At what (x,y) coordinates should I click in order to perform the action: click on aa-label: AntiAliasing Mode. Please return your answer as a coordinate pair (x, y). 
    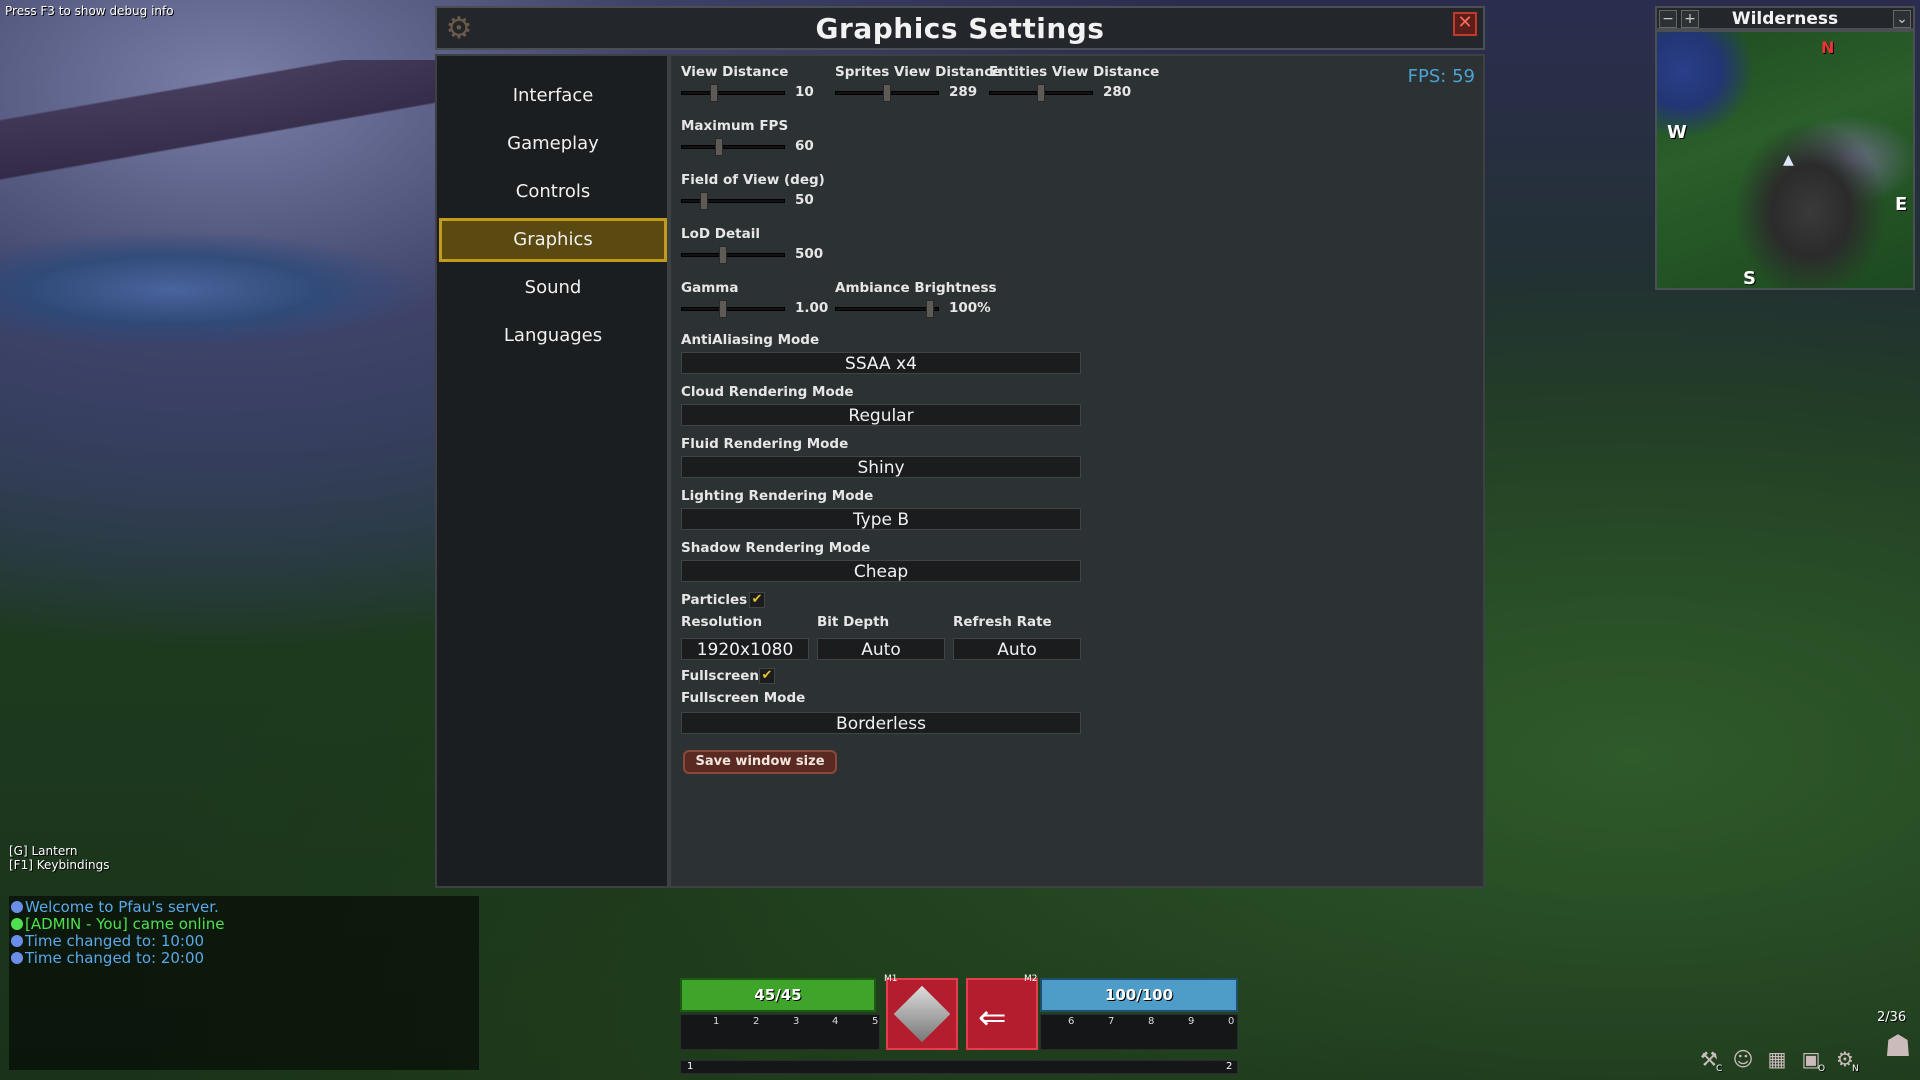
    Looking at the image, I should click on (750, 340).